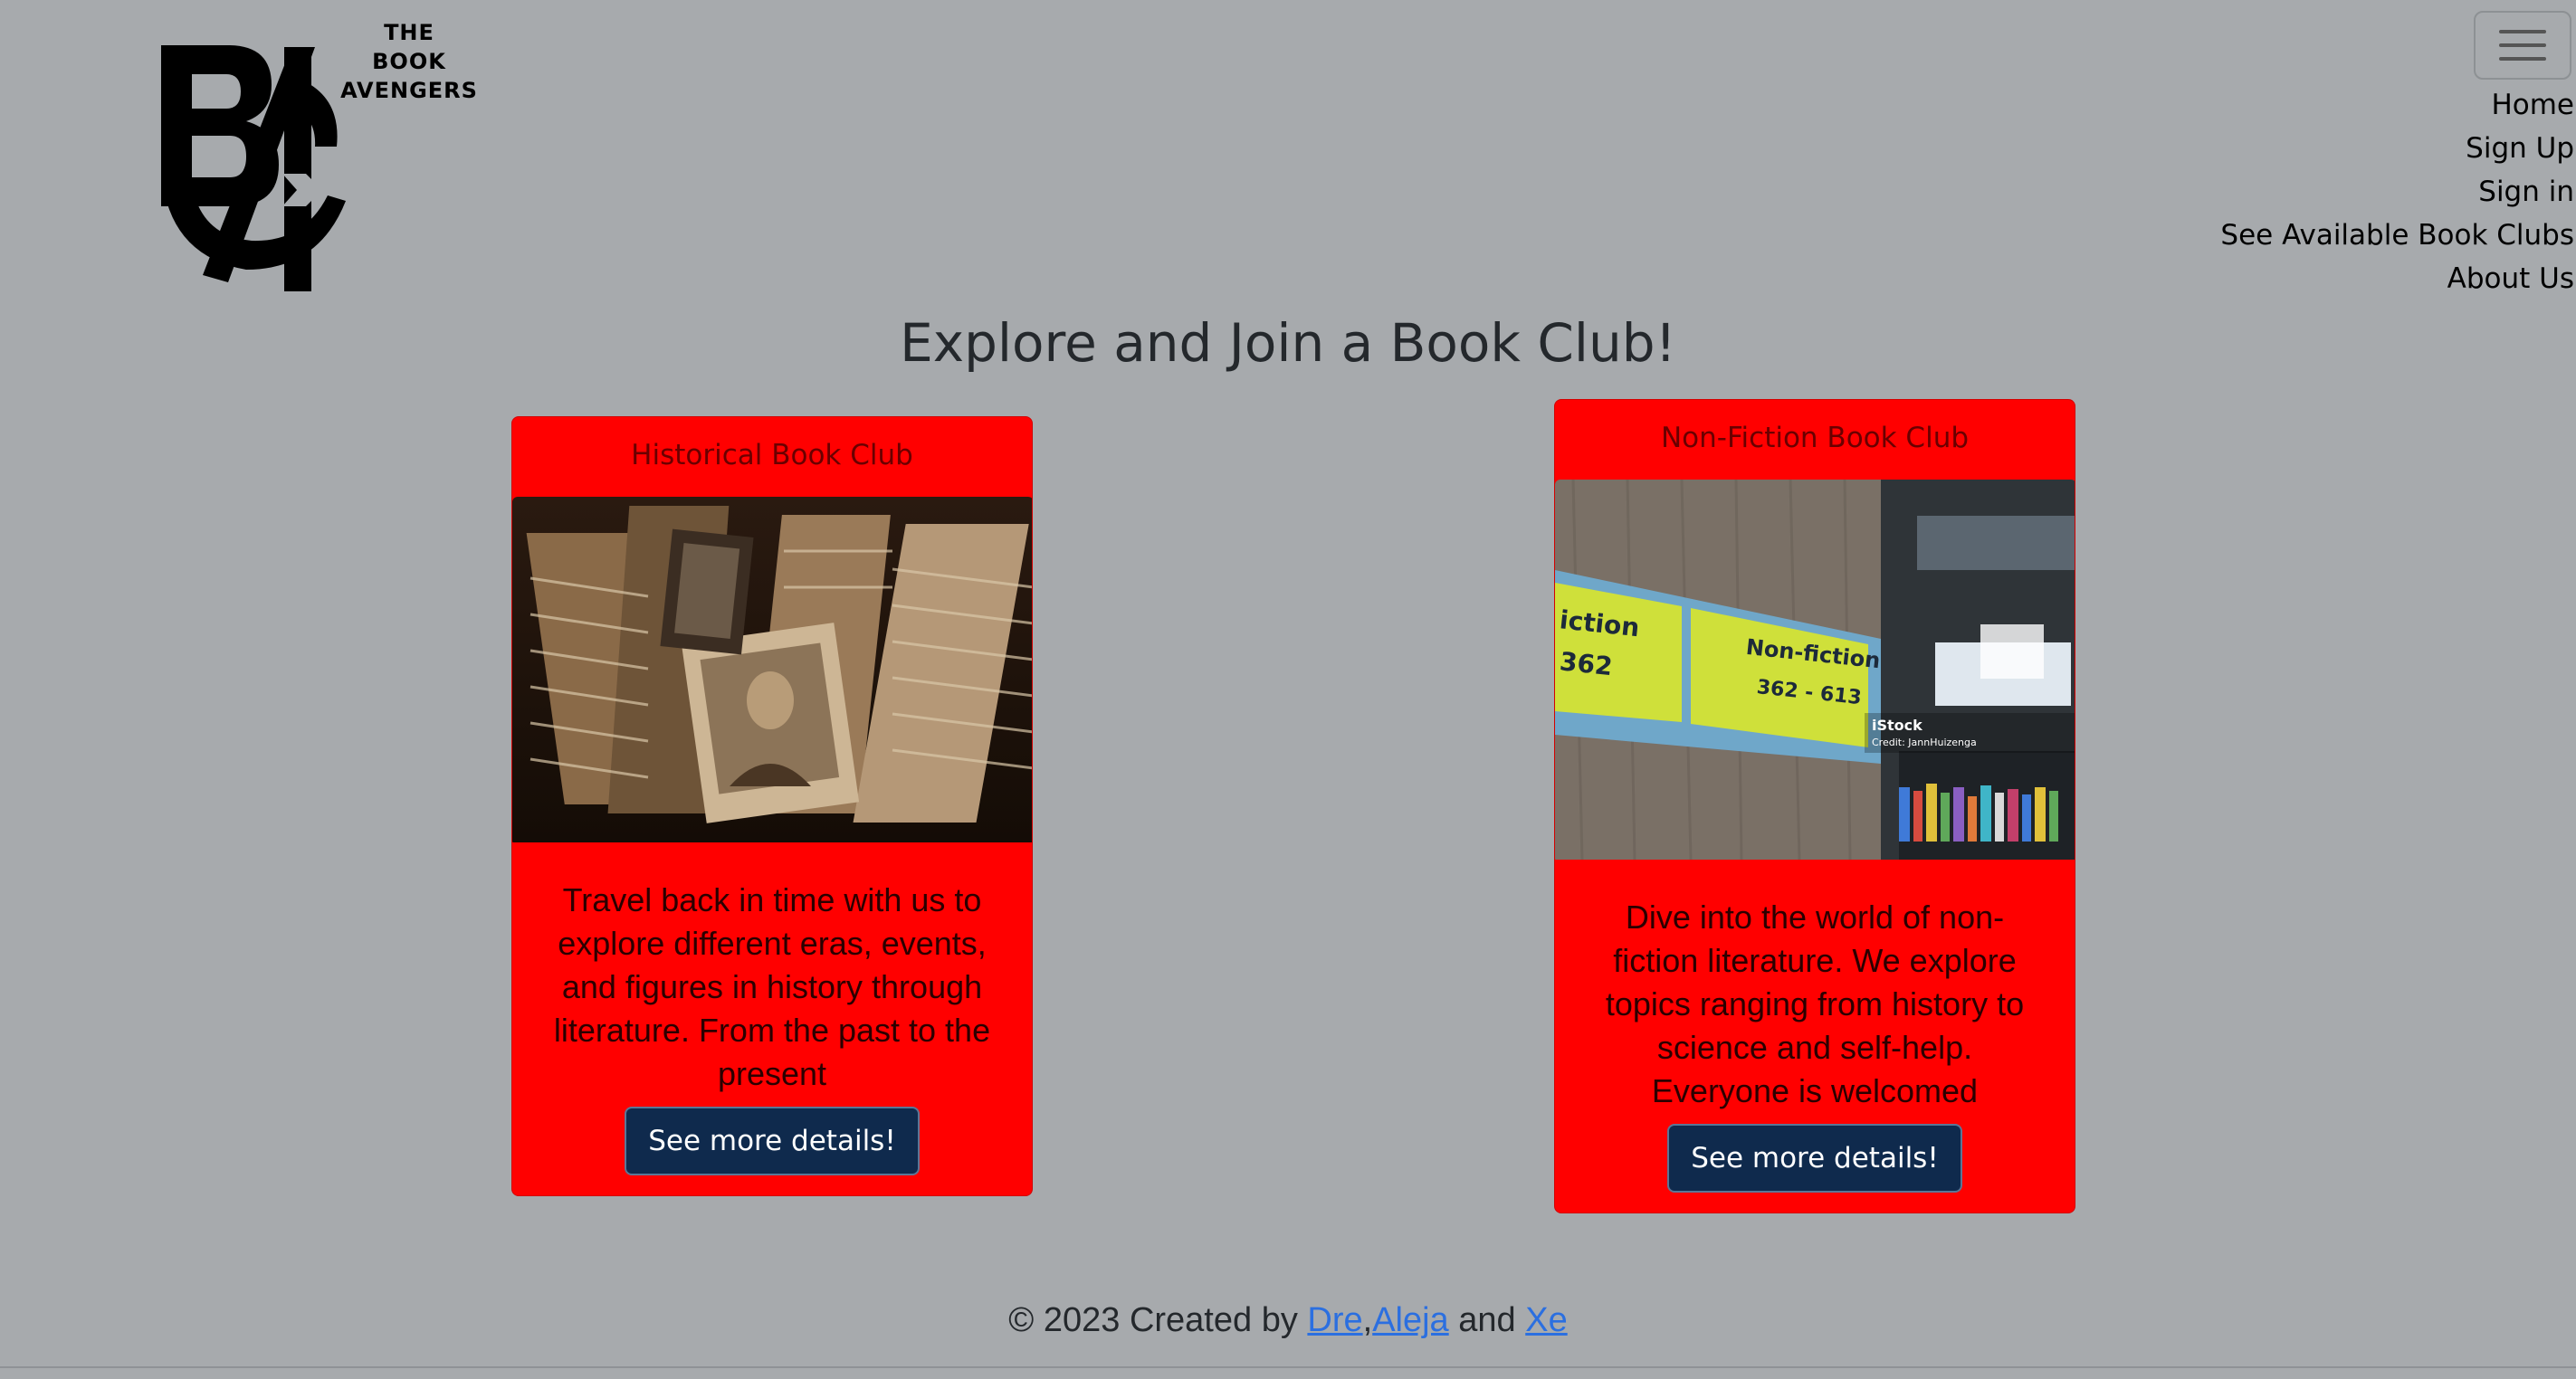 The height and width of the screenshot is (1379, 2576). What do you see at coordinates (772, 671) in the screenshot?
I see `card-image-historical` at bounding box center [772, 671].